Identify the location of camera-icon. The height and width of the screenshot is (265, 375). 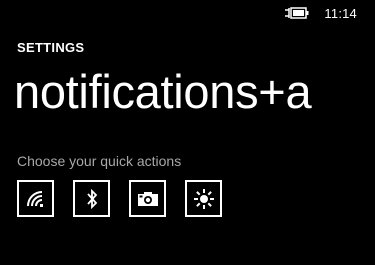
(148, 199).